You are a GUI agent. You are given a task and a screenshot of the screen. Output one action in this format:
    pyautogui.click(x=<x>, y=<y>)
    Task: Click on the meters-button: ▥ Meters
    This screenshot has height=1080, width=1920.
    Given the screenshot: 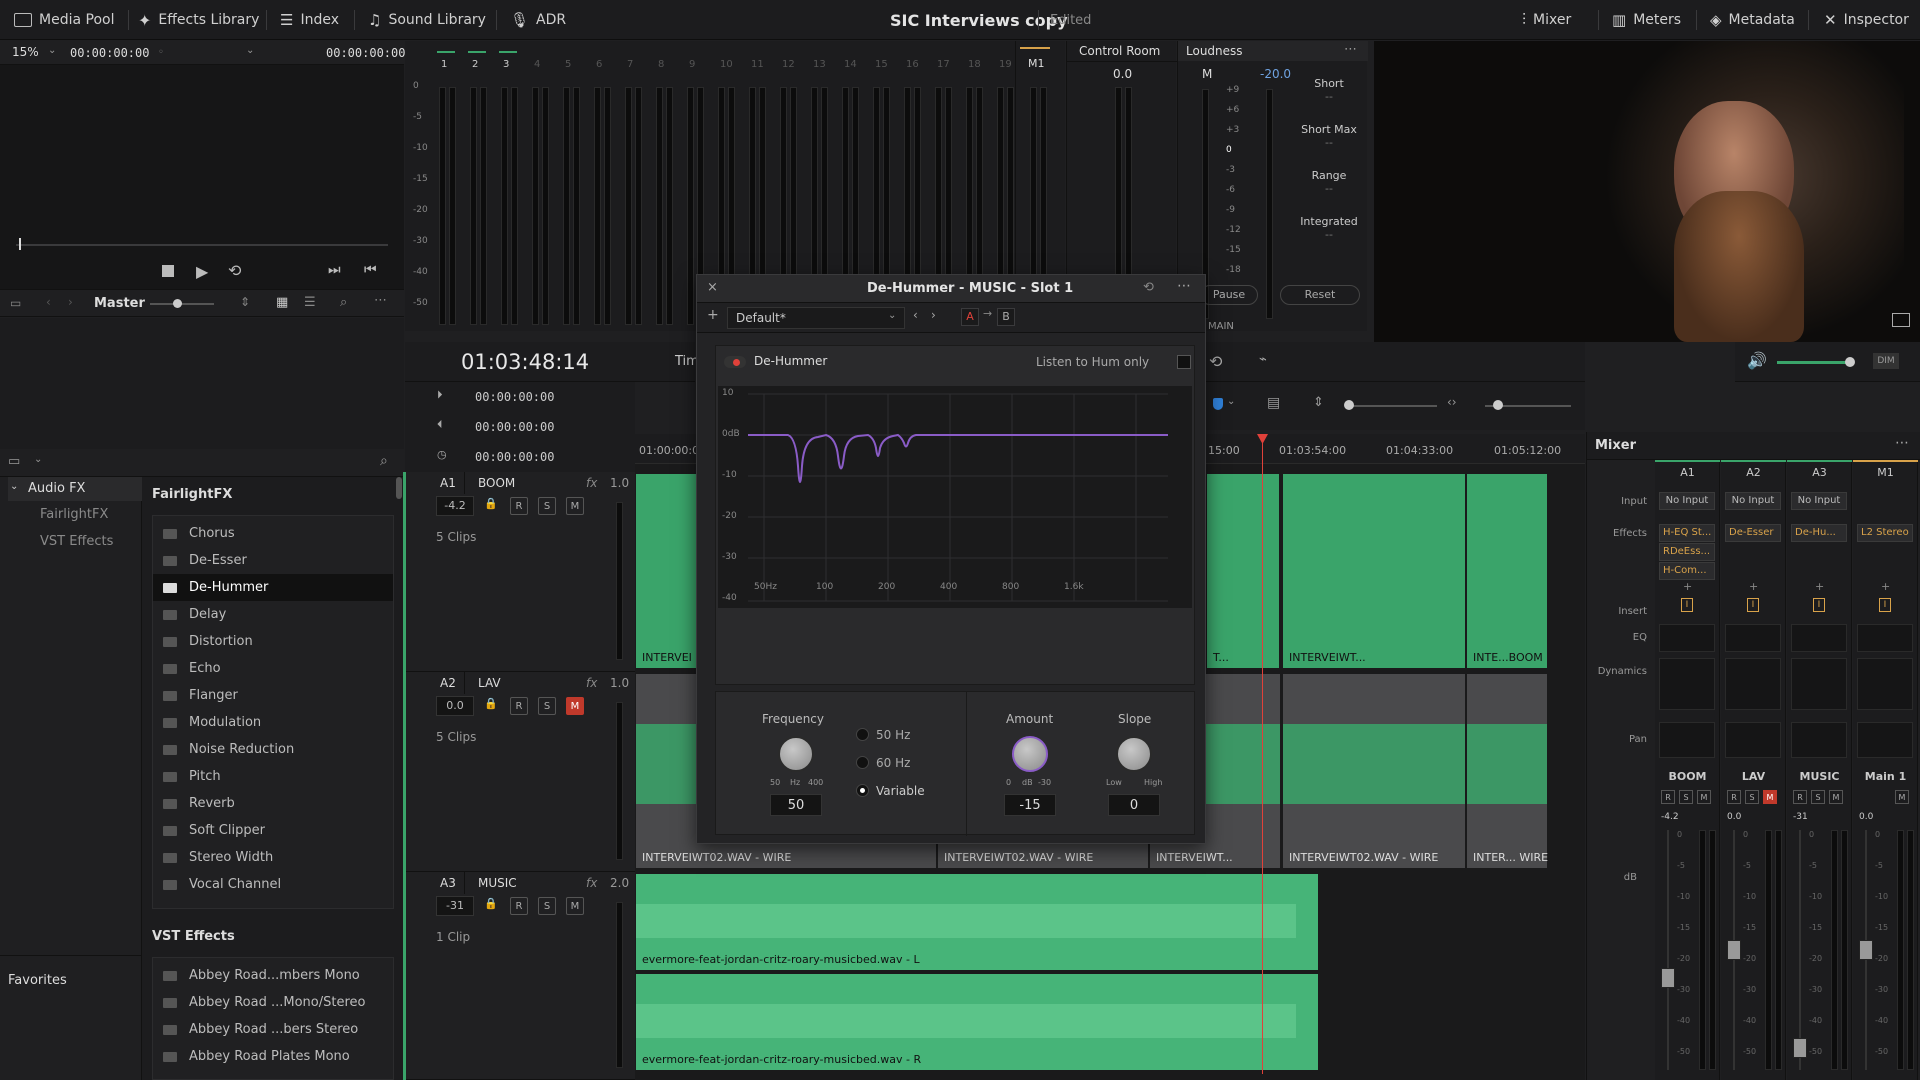 What is the action you would take?
    pyautogui.click(x=1646, y=20)
    